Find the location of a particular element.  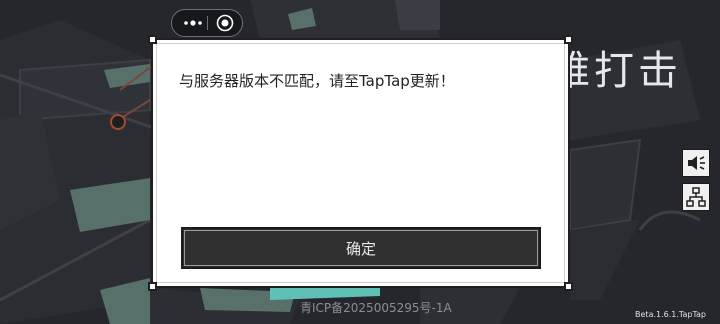

speaker-icon is located at coordinates (696, 163).